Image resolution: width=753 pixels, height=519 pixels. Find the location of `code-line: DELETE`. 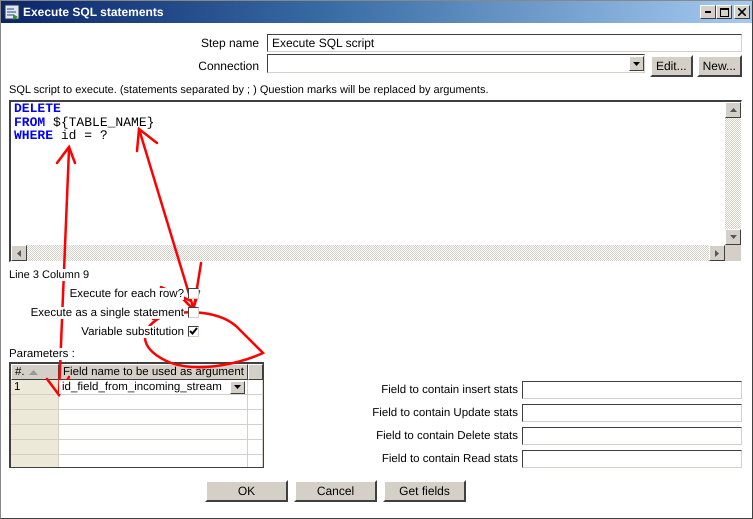

code-line: DELETE is located at coordinates (38, 109).